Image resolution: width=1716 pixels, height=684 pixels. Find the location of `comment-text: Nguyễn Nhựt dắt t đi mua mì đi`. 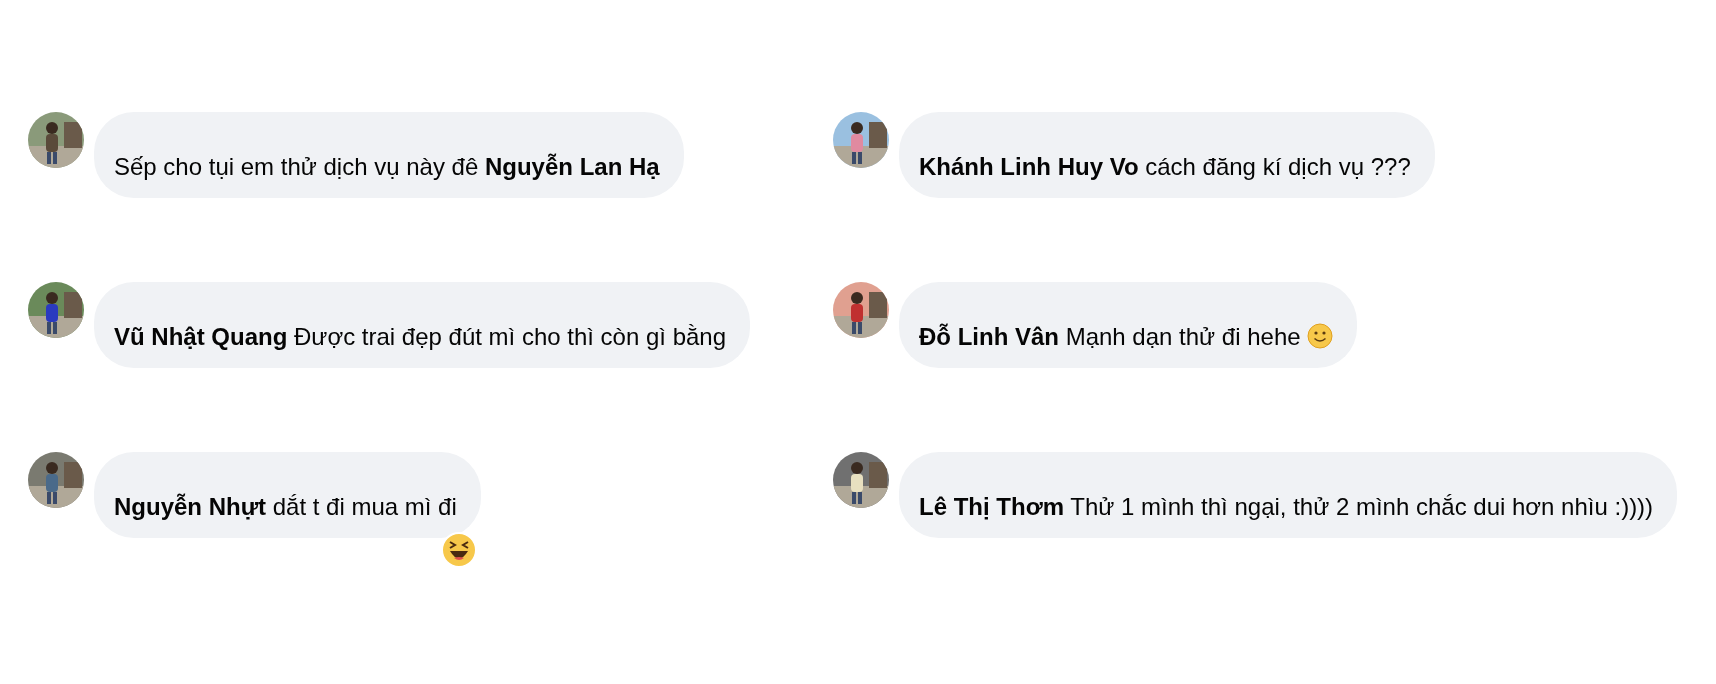

comment-text: Nguyễn Nhựt dắt t đi mua mì đi is located at coordinates (285, 506).